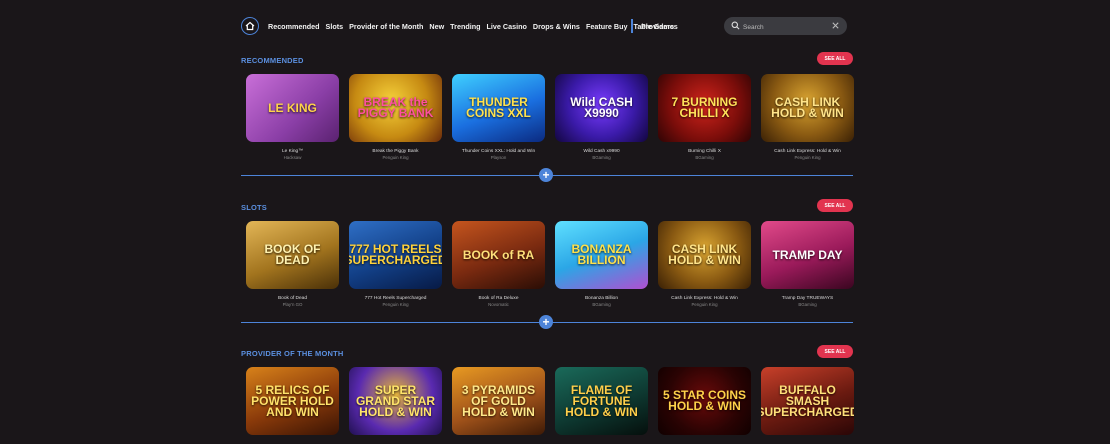 This screenshot has height=444, width=1110. I want to click on game-thumbnail: 5 STAR COINS HOLD & WIN, so click(704, 401).